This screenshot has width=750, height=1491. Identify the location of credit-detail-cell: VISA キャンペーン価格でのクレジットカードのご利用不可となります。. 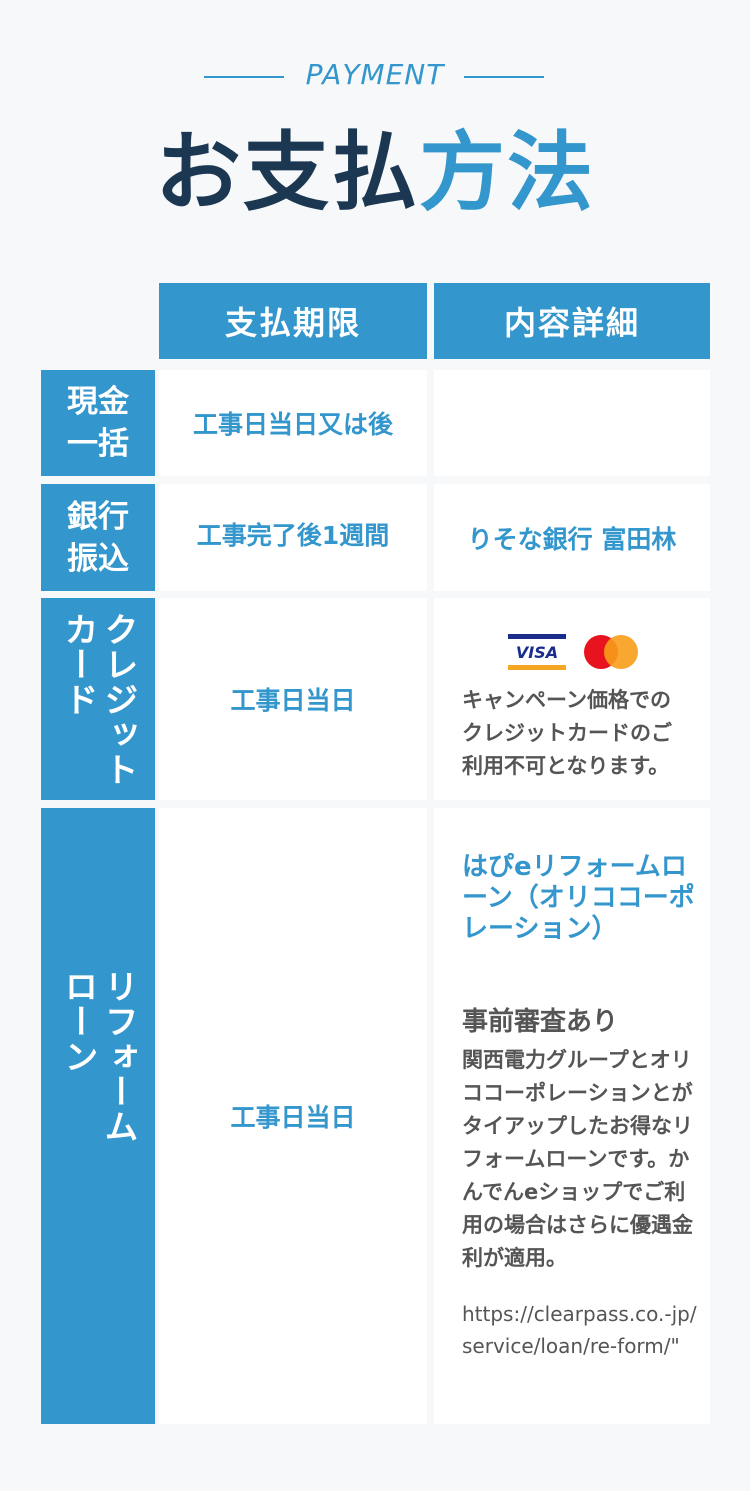
(572, 699).